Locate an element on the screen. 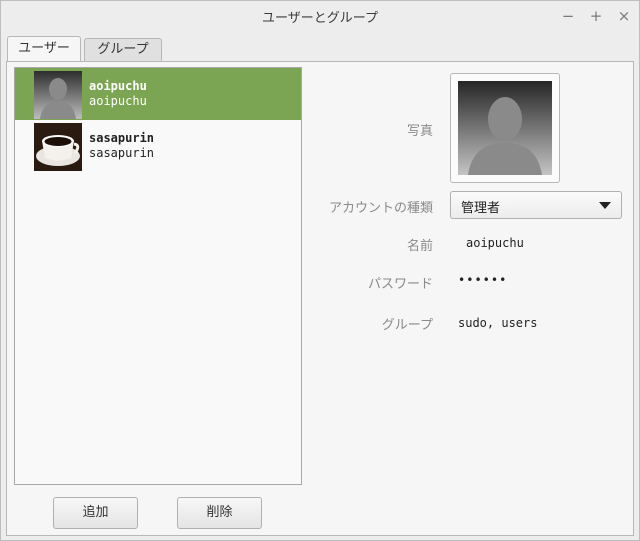 The image size is (640, 541). window-title: ユーザーとグループ is located at coordinates (320, 18).